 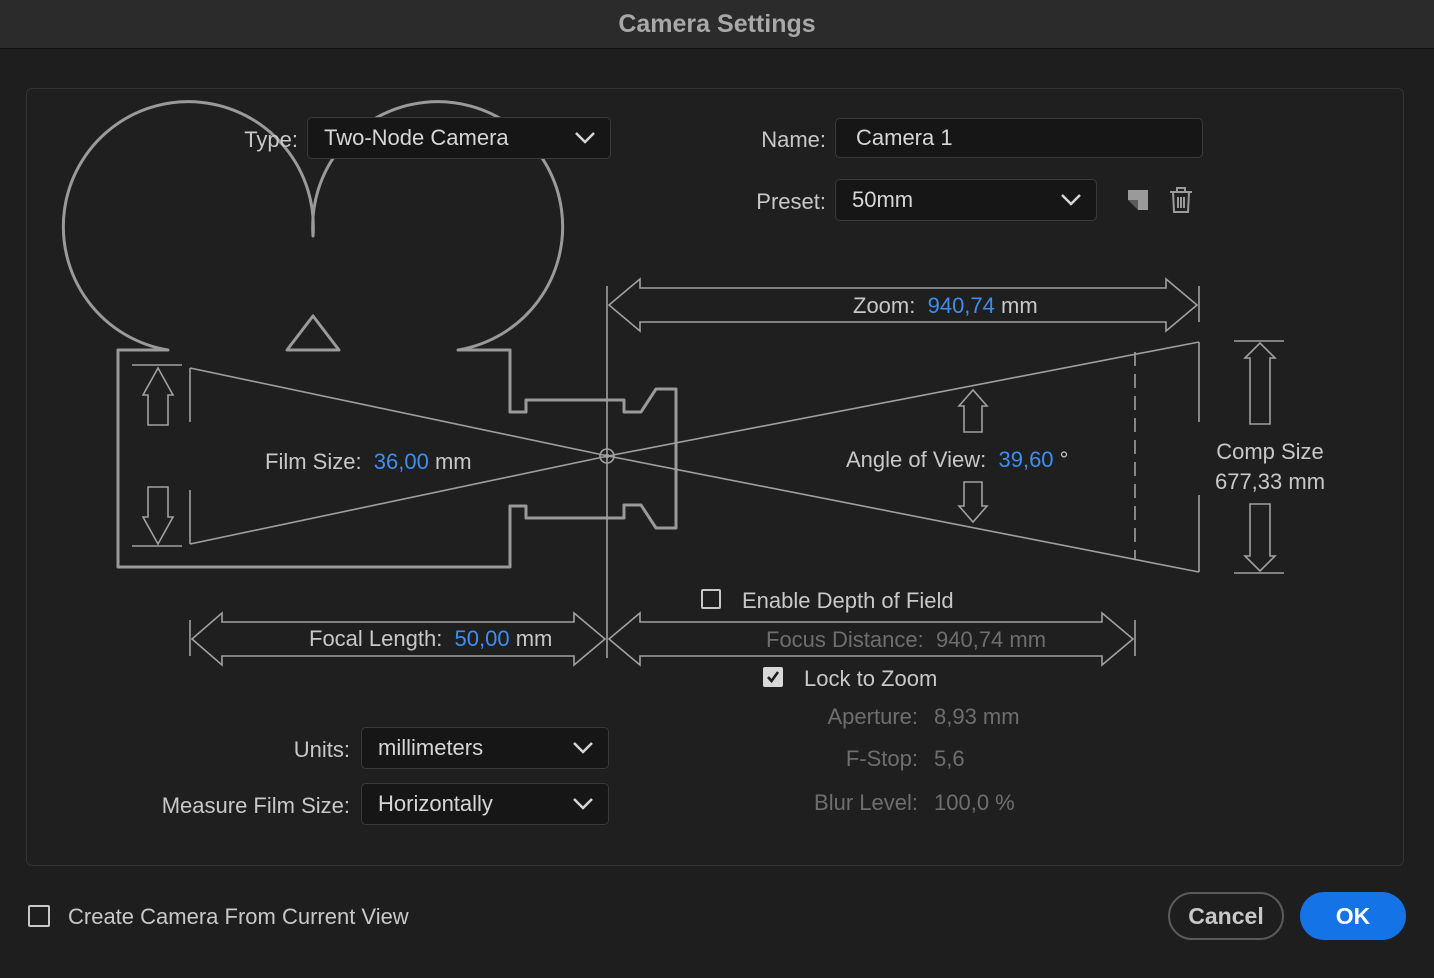 I want to click on create-from-view-label: Create Camera From Current View, so click(x=238, y=917).